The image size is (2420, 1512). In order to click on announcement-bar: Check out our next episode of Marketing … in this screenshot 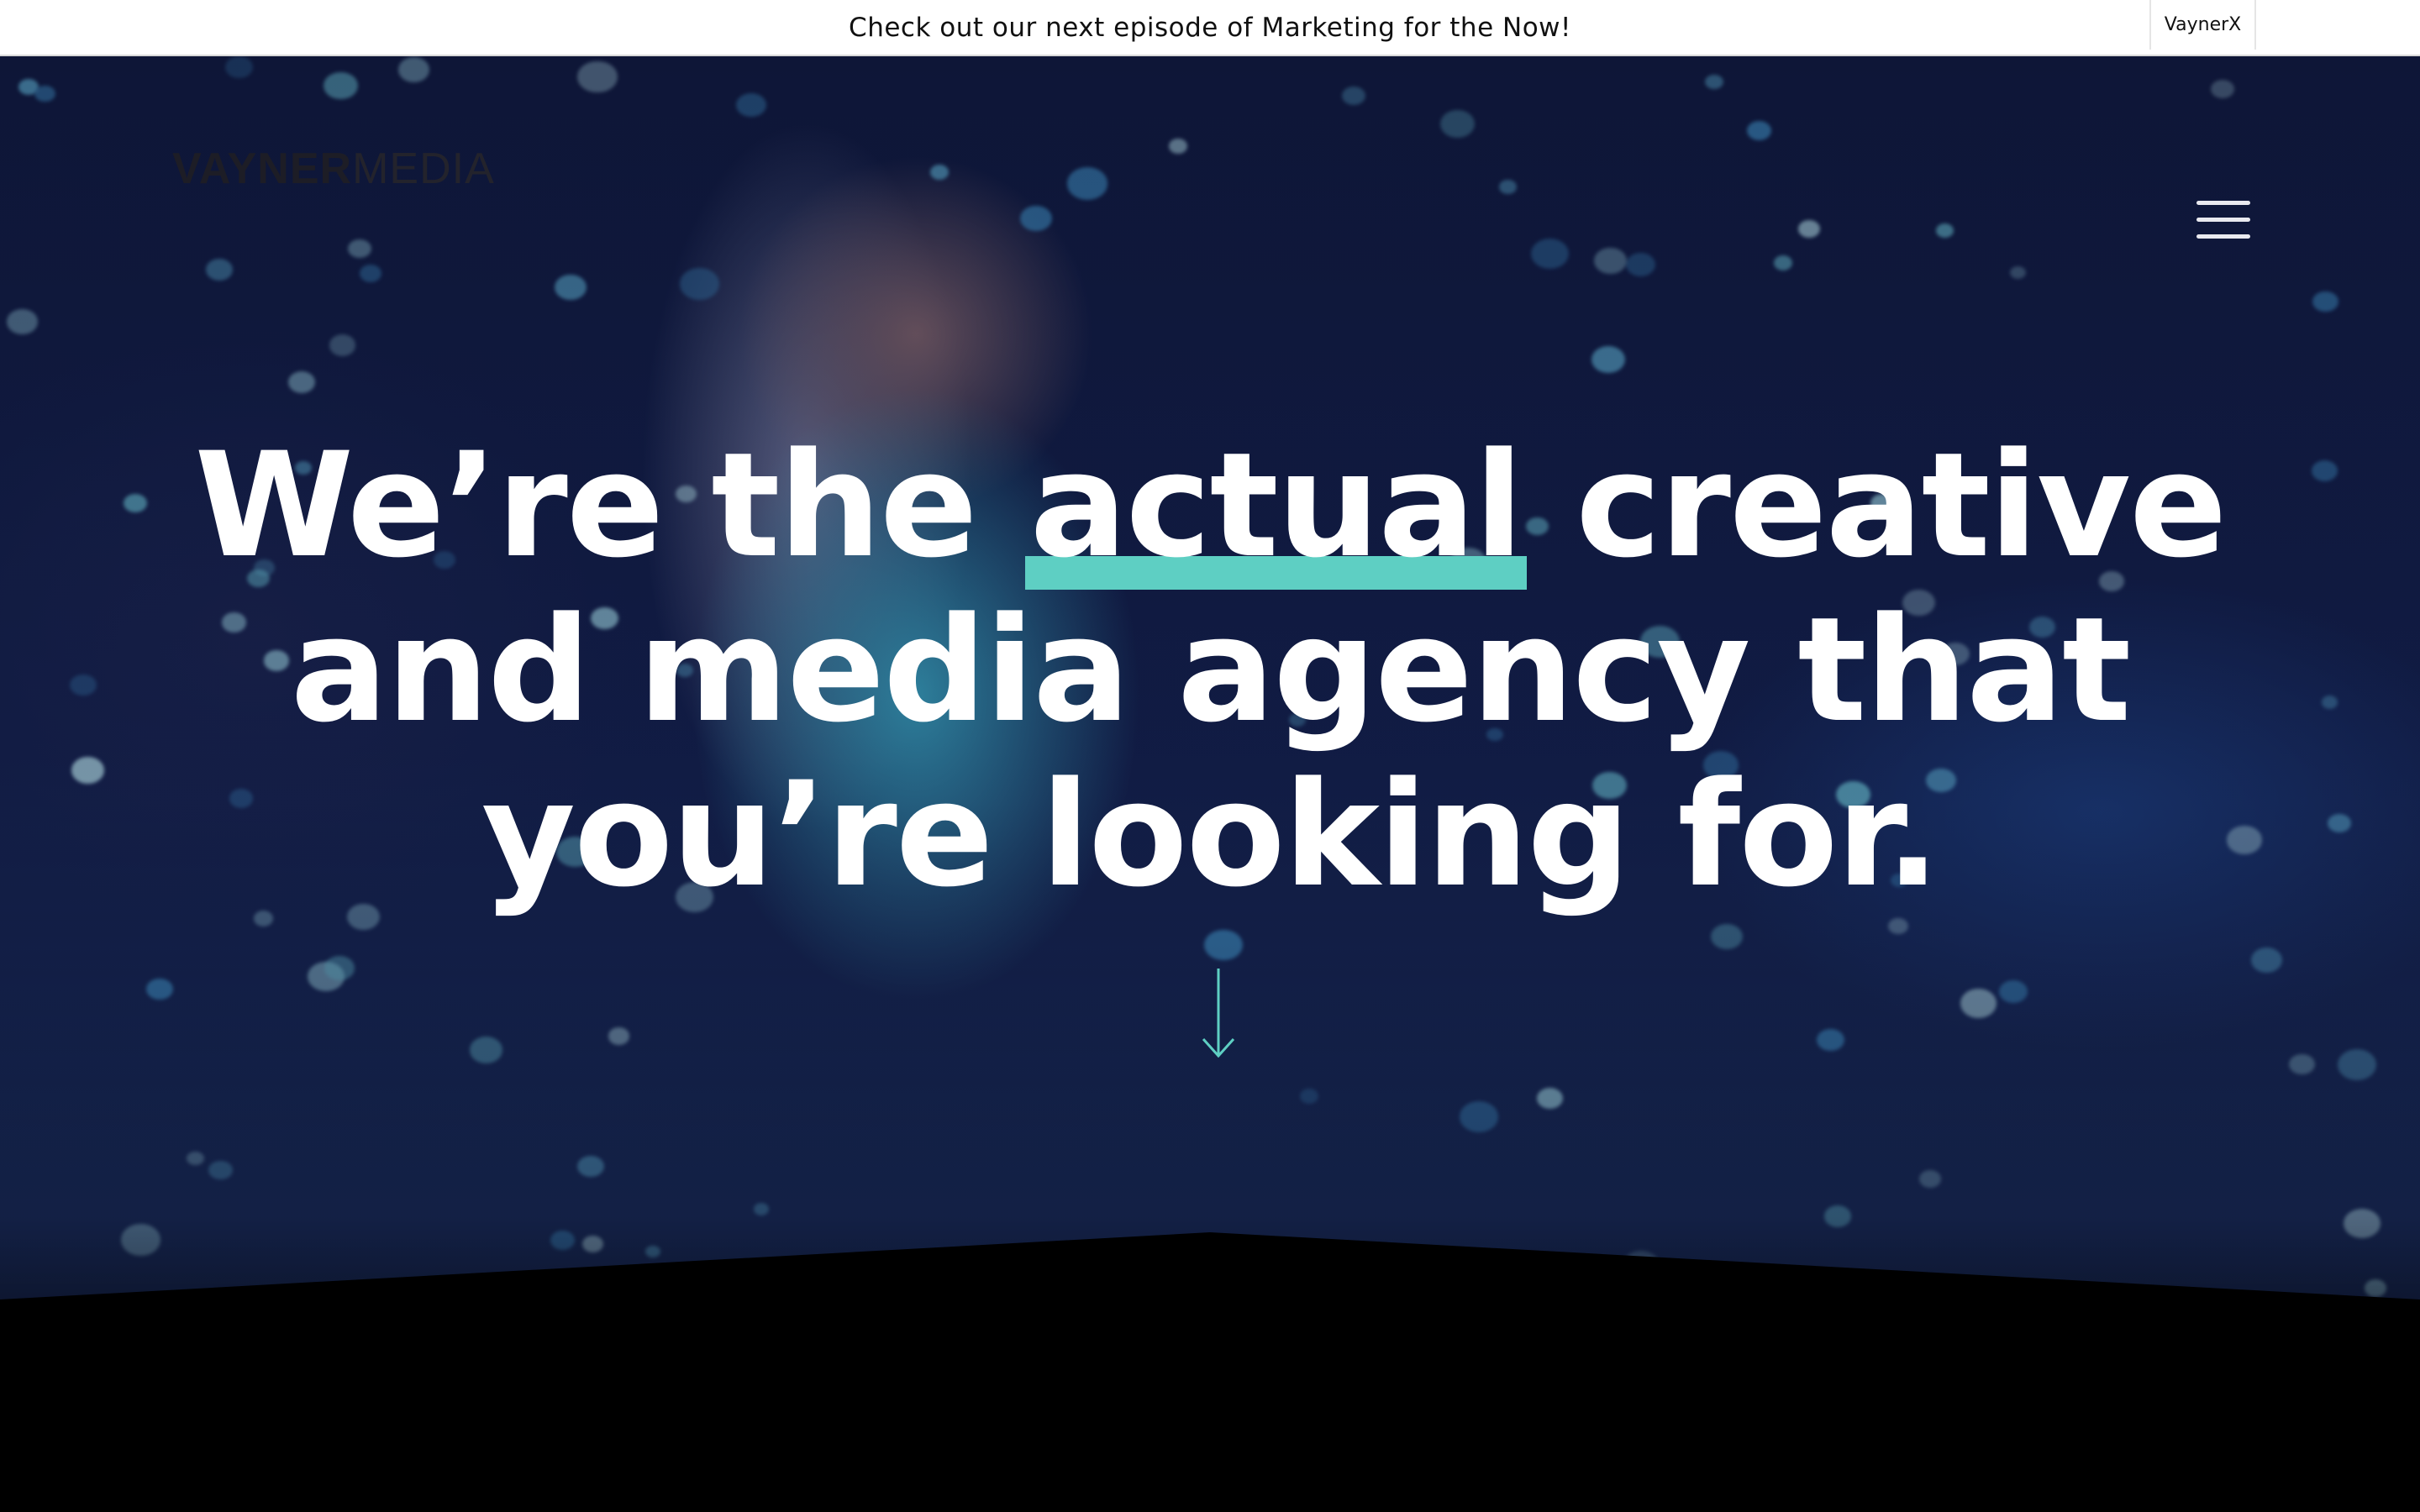, I will do `click(1210, 28)`.